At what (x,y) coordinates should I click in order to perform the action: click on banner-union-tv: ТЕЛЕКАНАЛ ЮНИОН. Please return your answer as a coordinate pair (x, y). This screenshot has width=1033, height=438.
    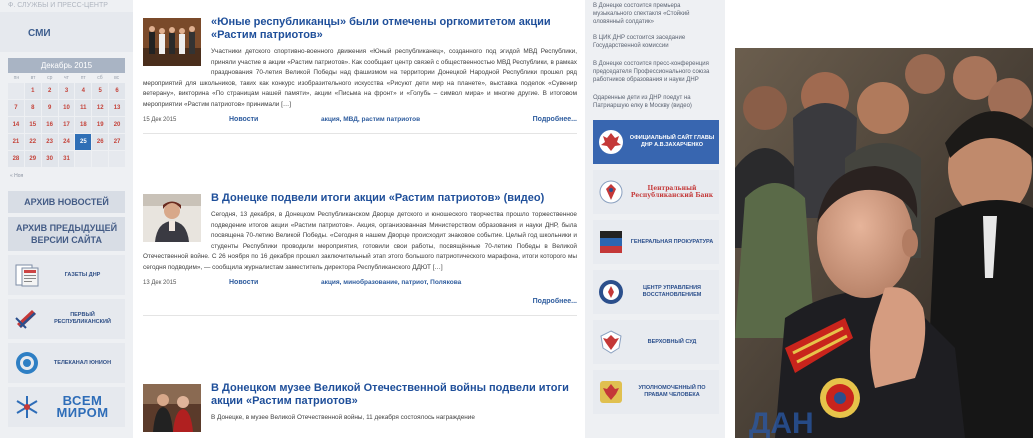
    Looking at the image, I should click on (66, 363).